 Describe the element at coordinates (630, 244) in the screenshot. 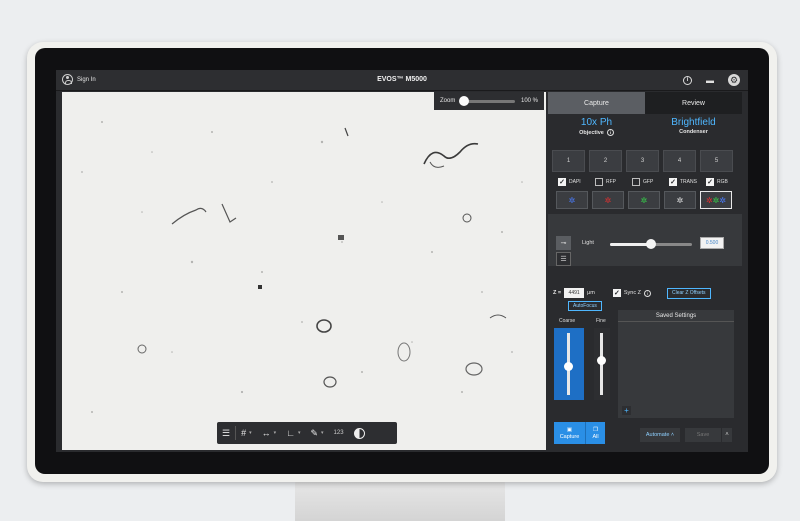

I see `light-slider-fill` at that location.